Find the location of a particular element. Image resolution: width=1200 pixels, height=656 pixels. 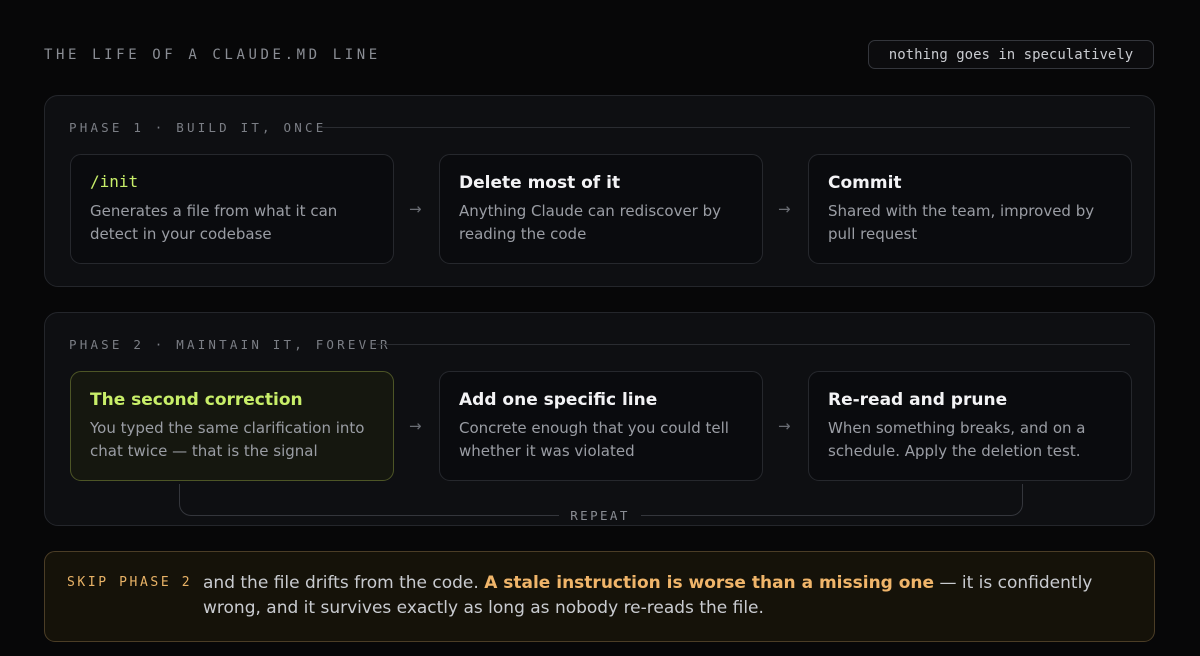

step-reread-prune-title: Re-read and prune is located at coordinates (918, 400).